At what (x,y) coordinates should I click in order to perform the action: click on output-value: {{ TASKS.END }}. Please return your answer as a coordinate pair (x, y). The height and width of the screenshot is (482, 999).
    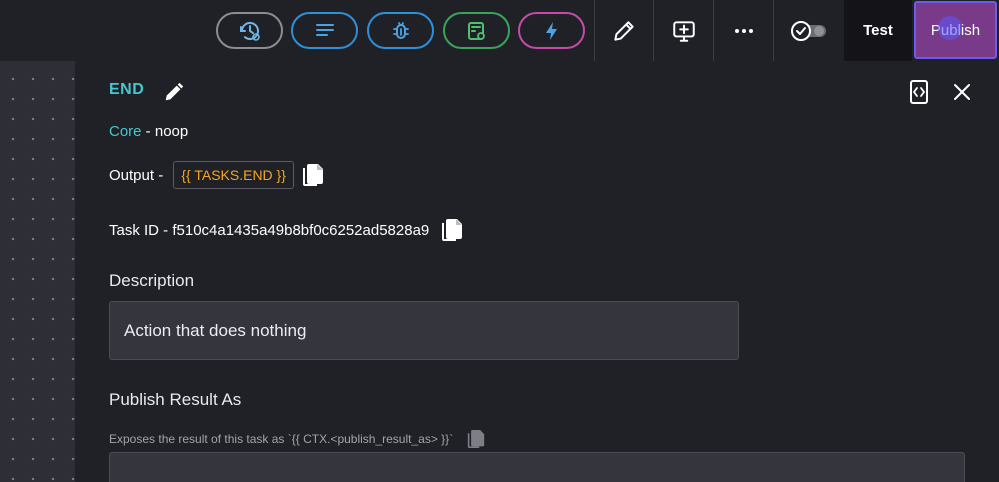
    Looking at the image, I should click on (233, 175).